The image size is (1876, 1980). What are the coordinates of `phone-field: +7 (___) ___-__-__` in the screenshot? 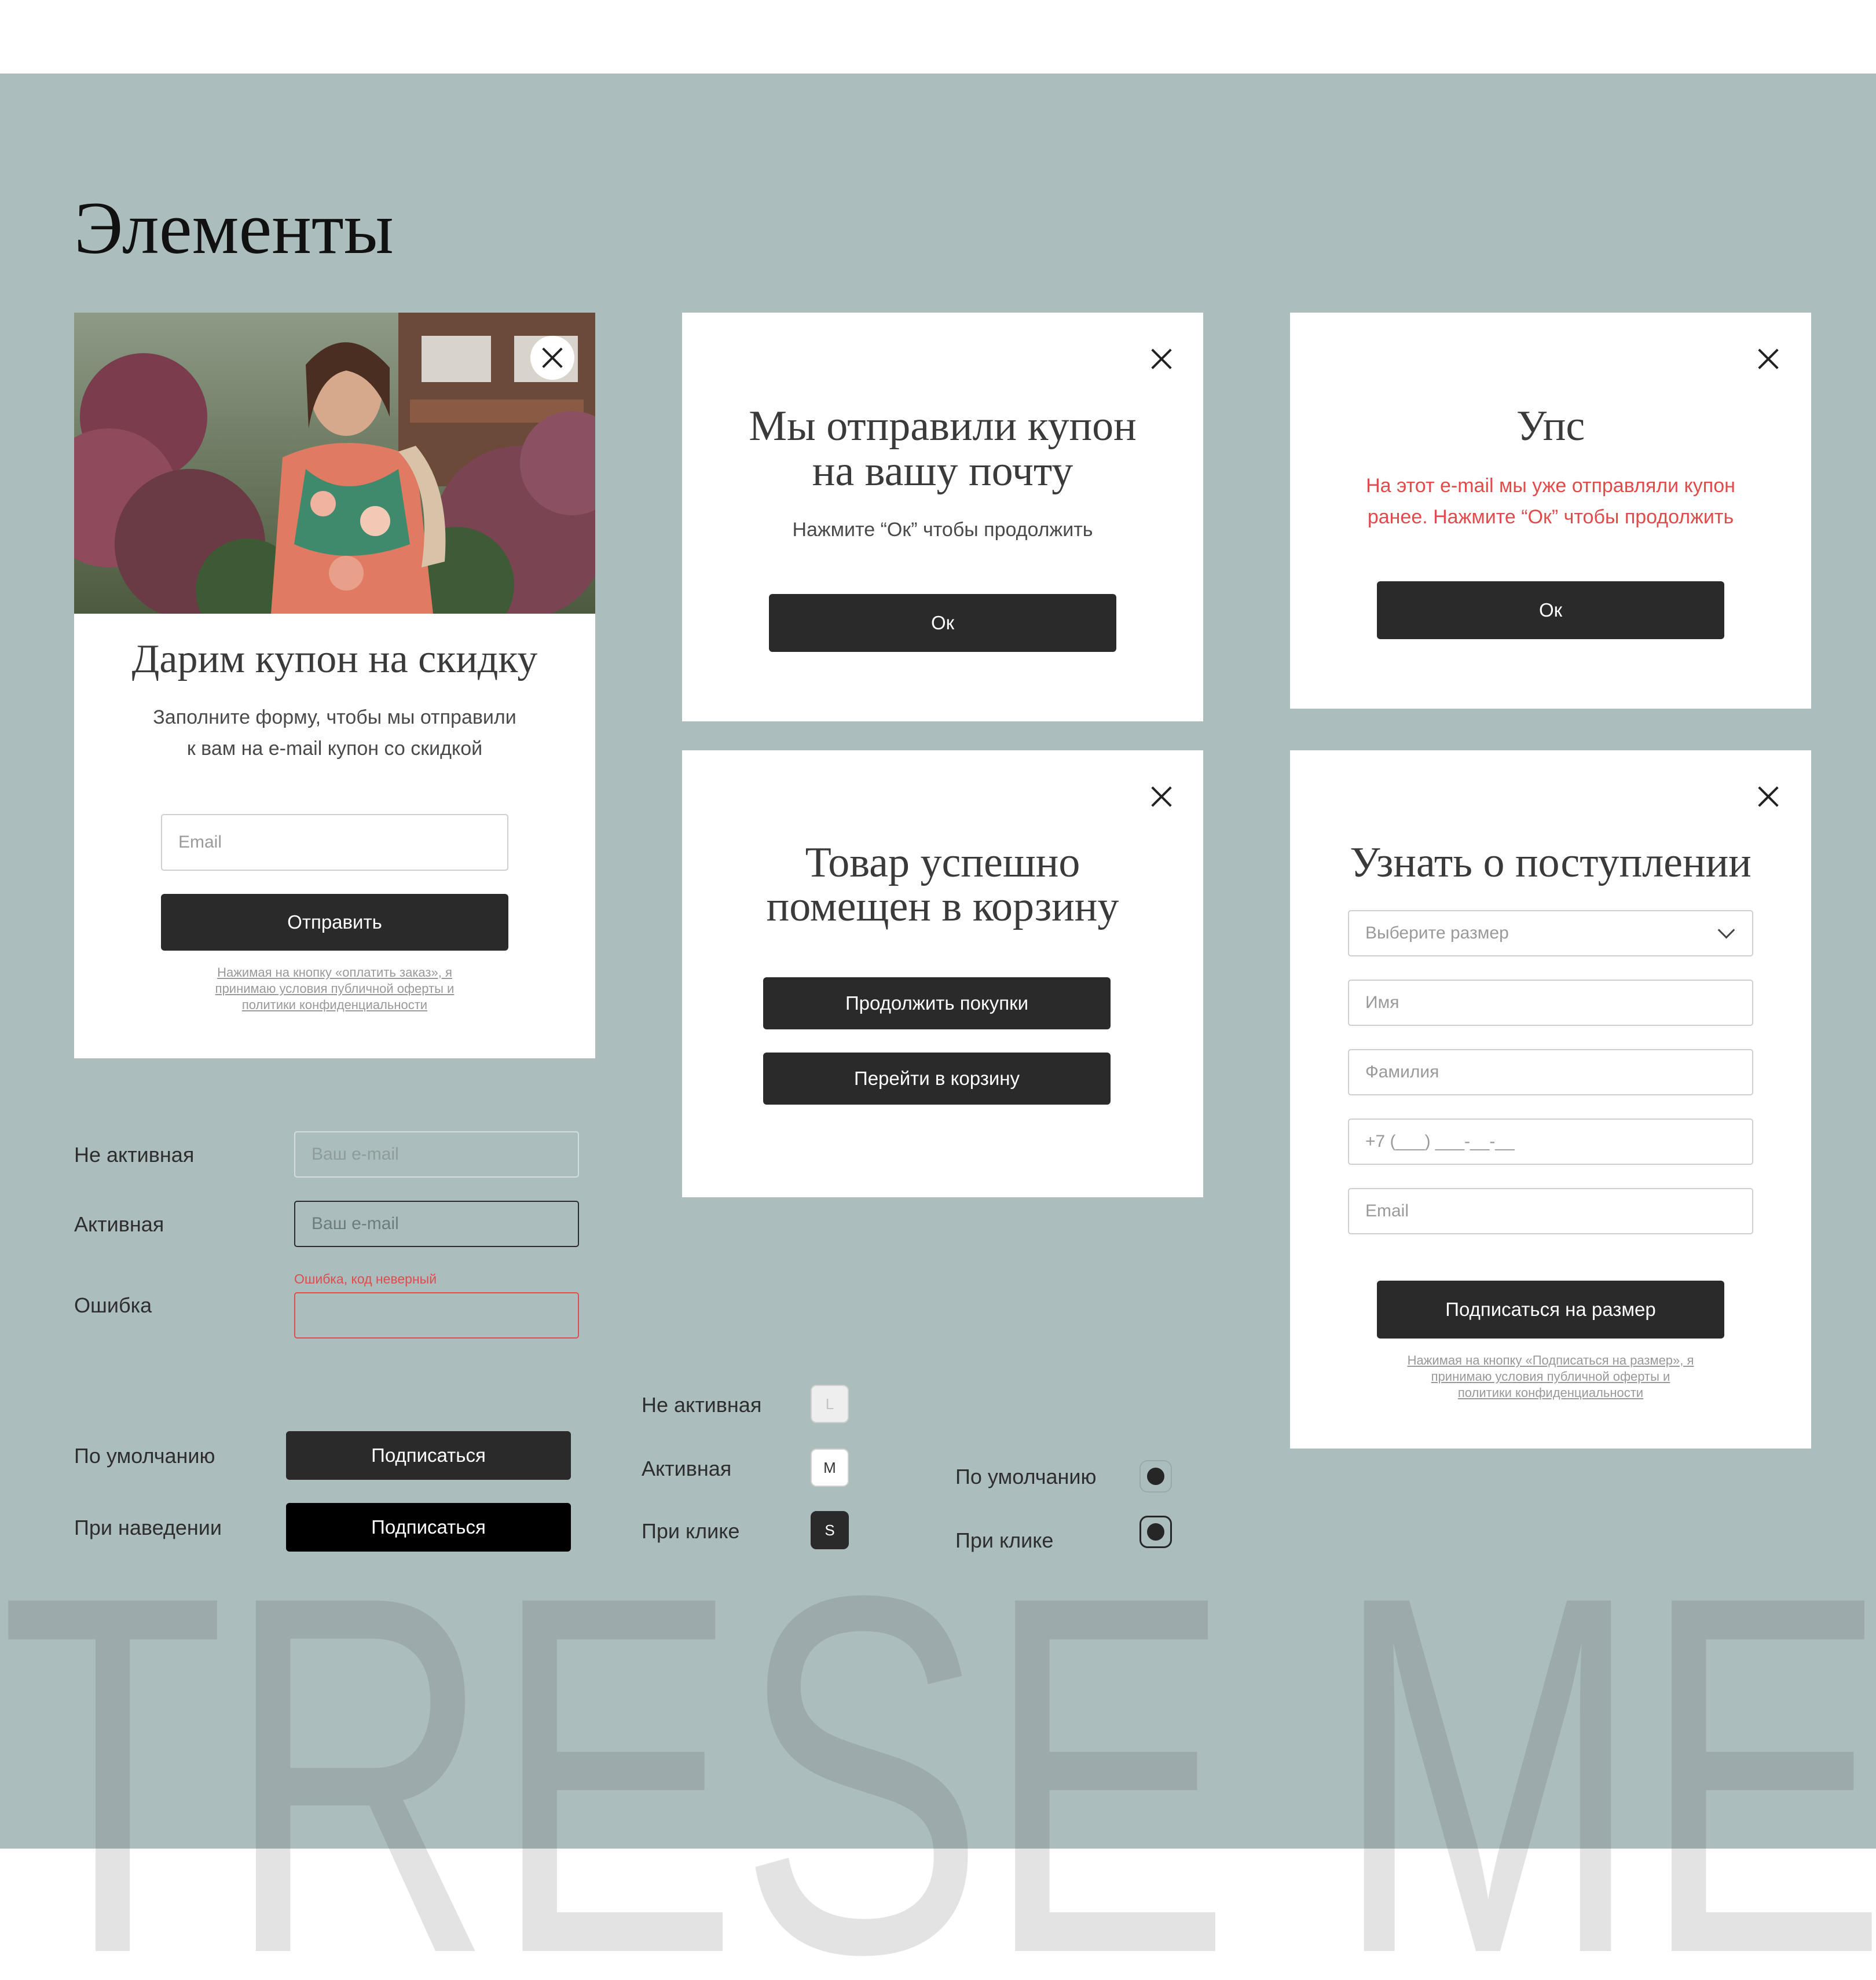 It's located at (1550, 1142).